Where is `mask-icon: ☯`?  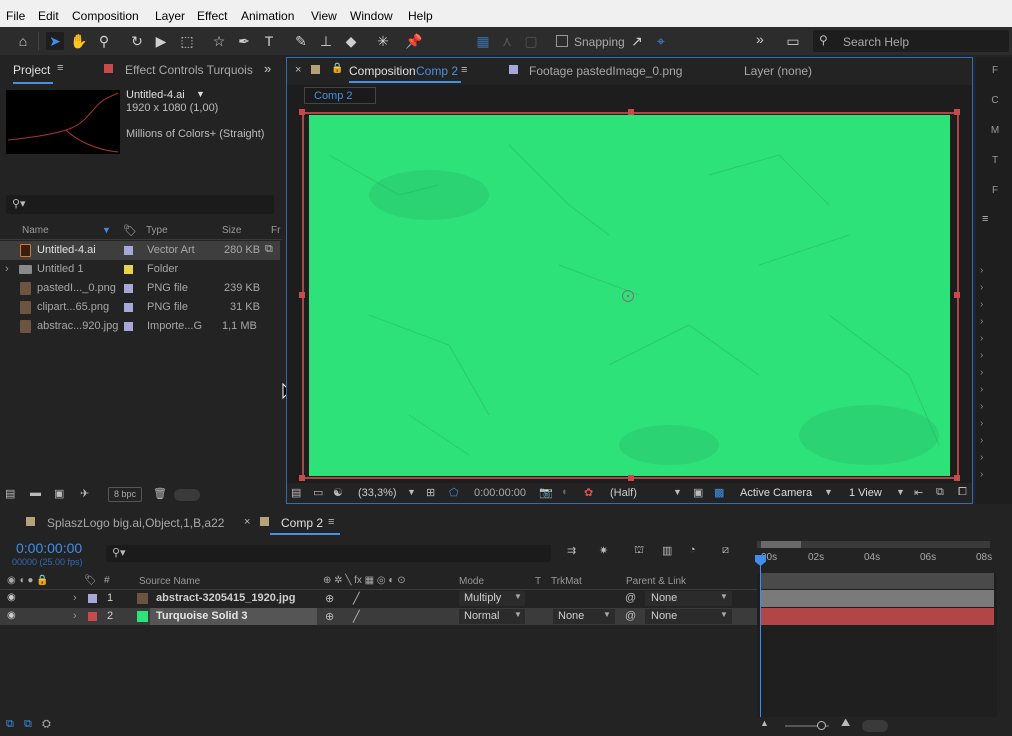 mask-icon: ☯ is located at coordinates (338, 492).